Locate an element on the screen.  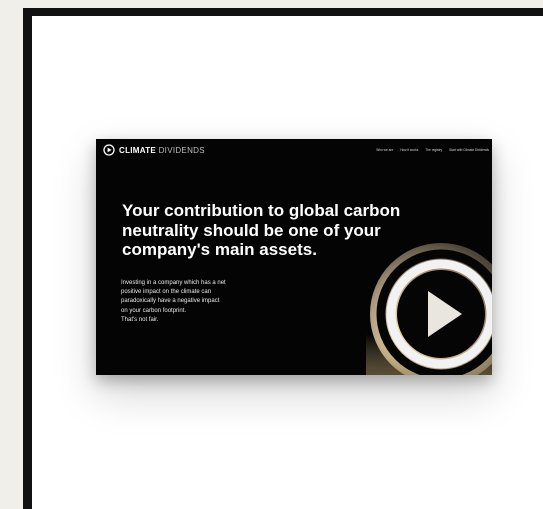
nav-link-the-registry: The registry is located at coordinates (433, 150).